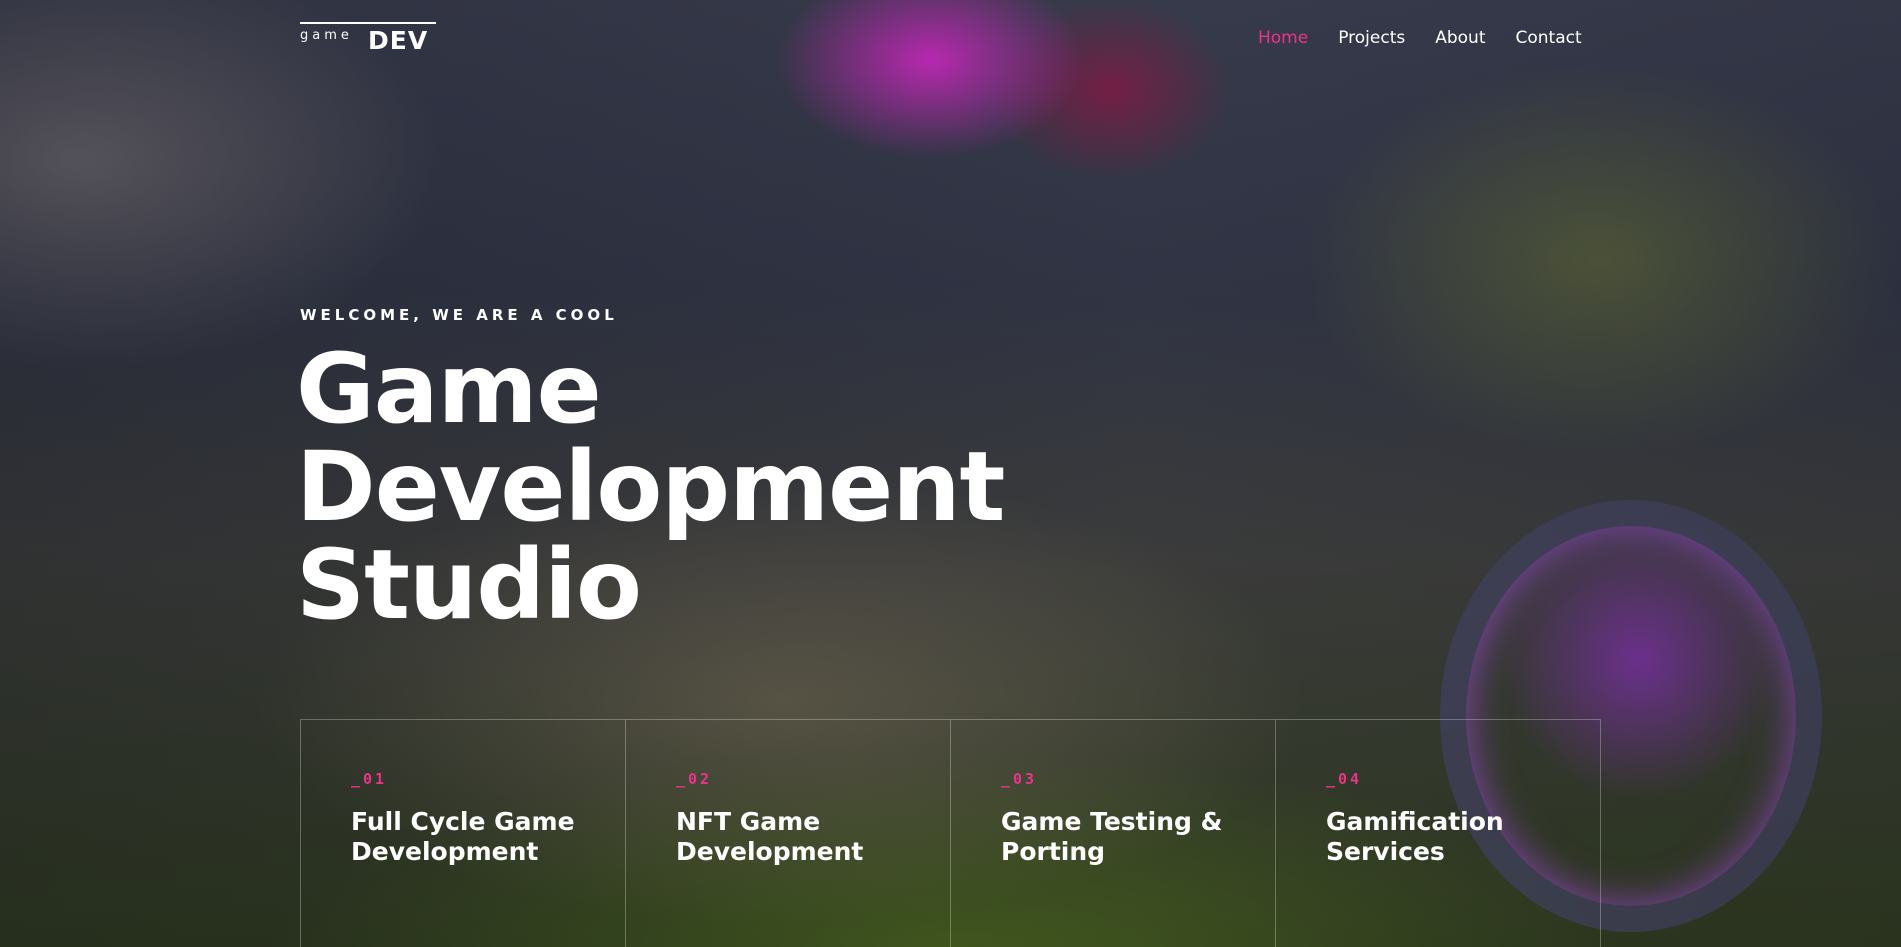  I want to click on service-title: Full Cycle Game Development, so click(463, 836).